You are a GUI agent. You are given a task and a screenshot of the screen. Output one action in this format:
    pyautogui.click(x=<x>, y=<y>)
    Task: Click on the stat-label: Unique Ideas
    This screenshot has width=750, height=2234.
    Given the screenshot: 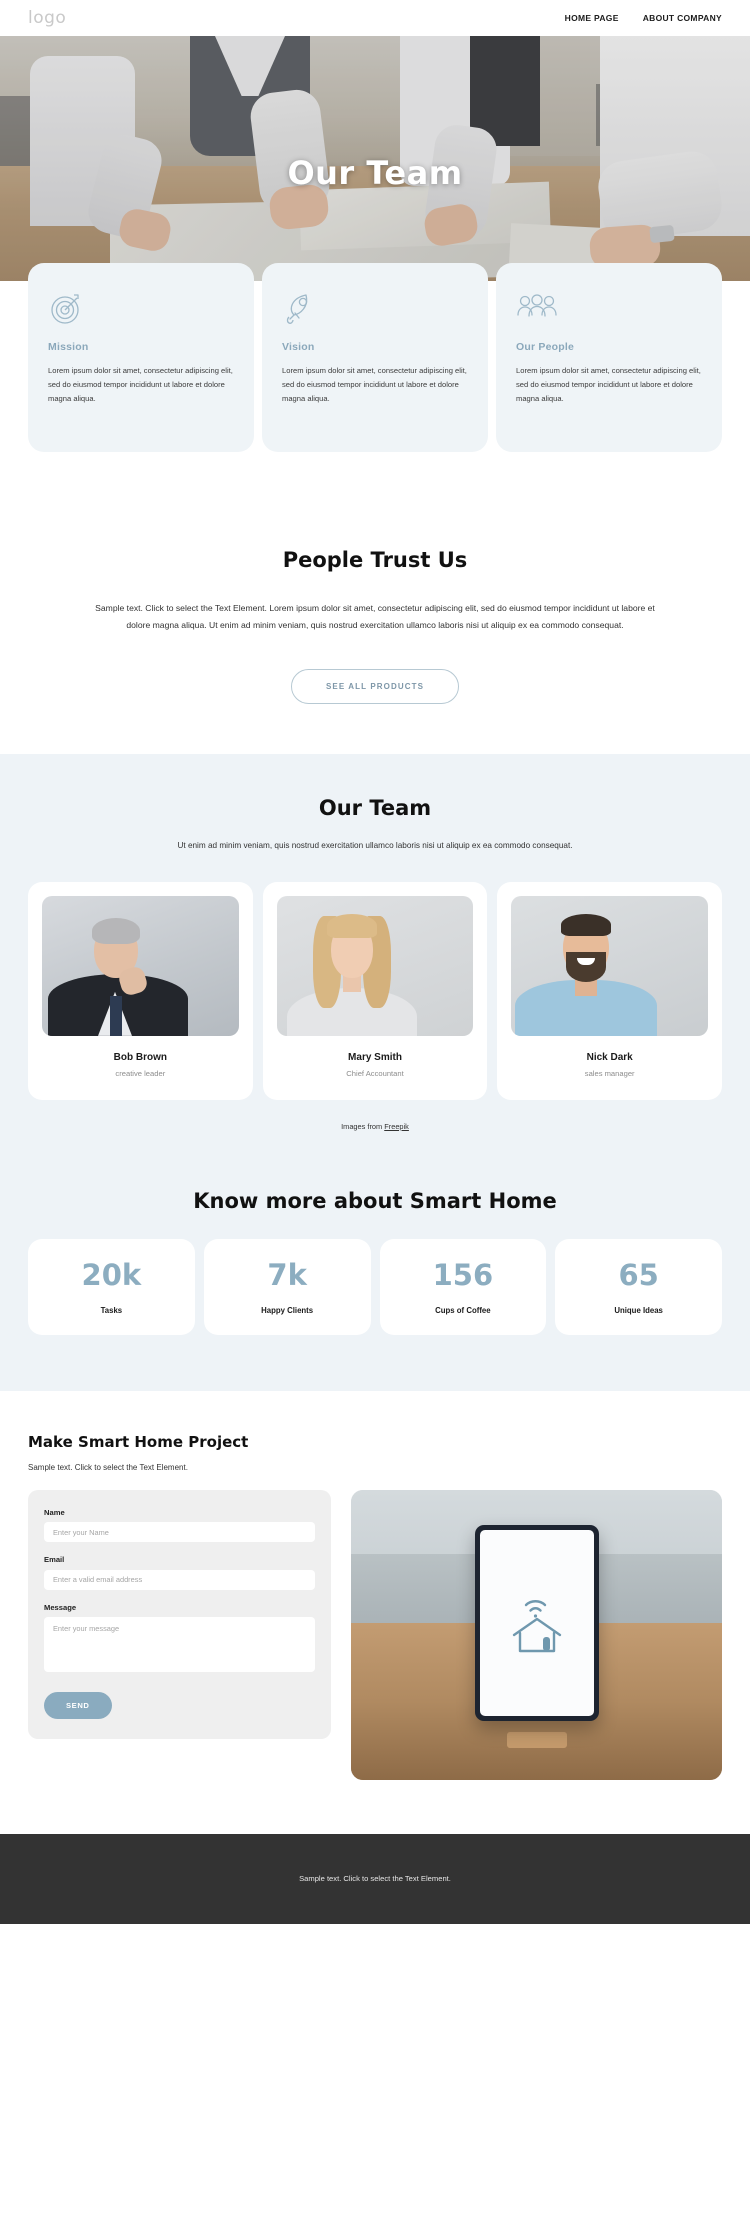 What is the action you would take?
    pyautogui.click(x=638, y=1310)
    